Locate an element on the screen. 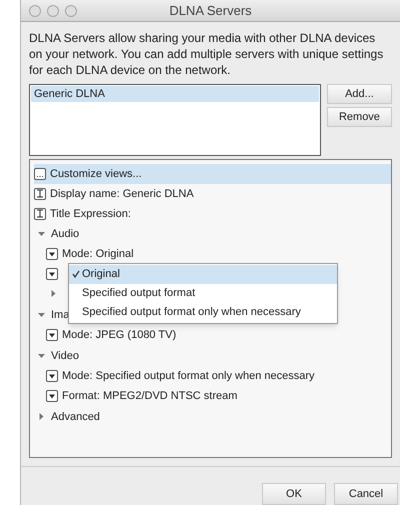 The width and height of the screenshot is (400, 505). ellipsis-icon is located at coordinates (40, 174).